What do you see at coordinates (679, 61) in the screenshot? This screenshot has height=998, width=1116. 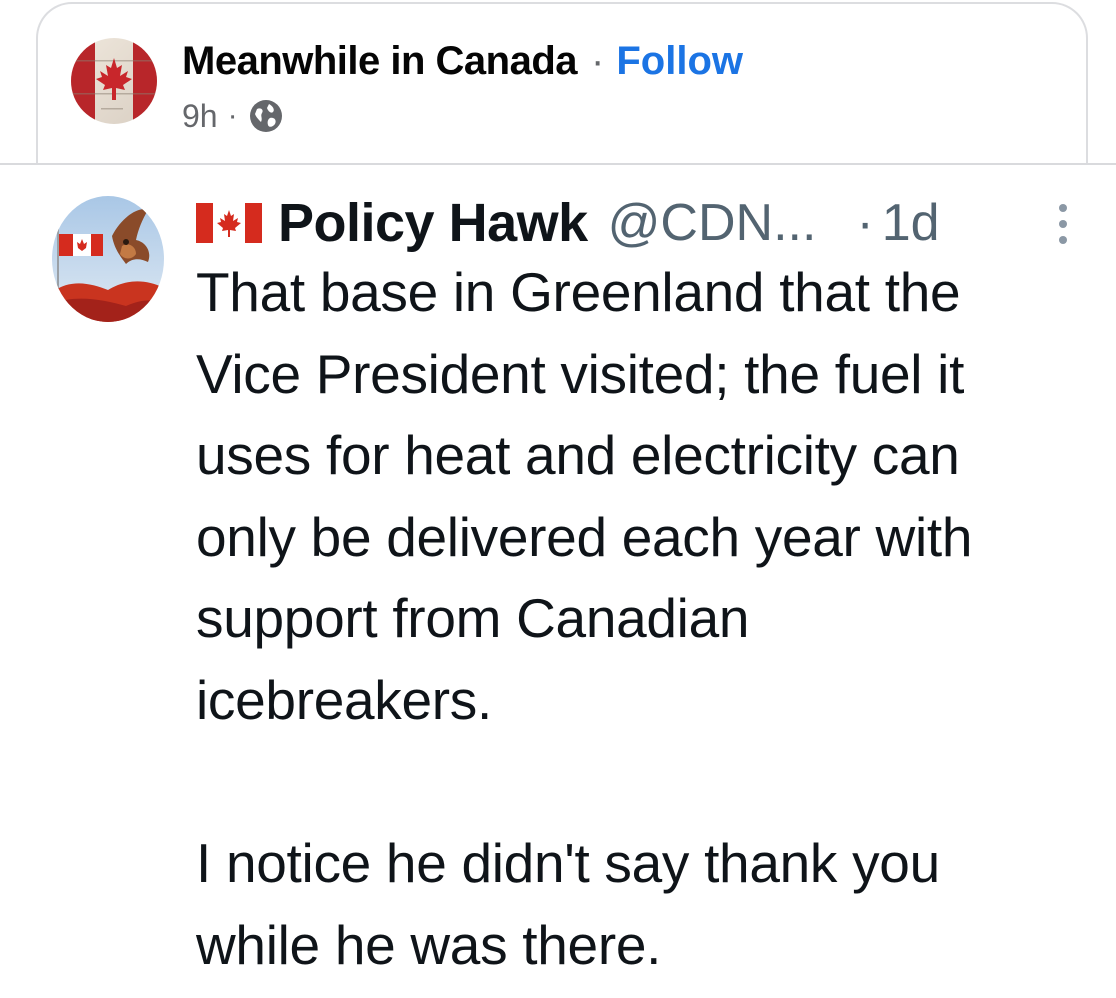 I see `follow-button: Follow` at bounding box center [679, 61].